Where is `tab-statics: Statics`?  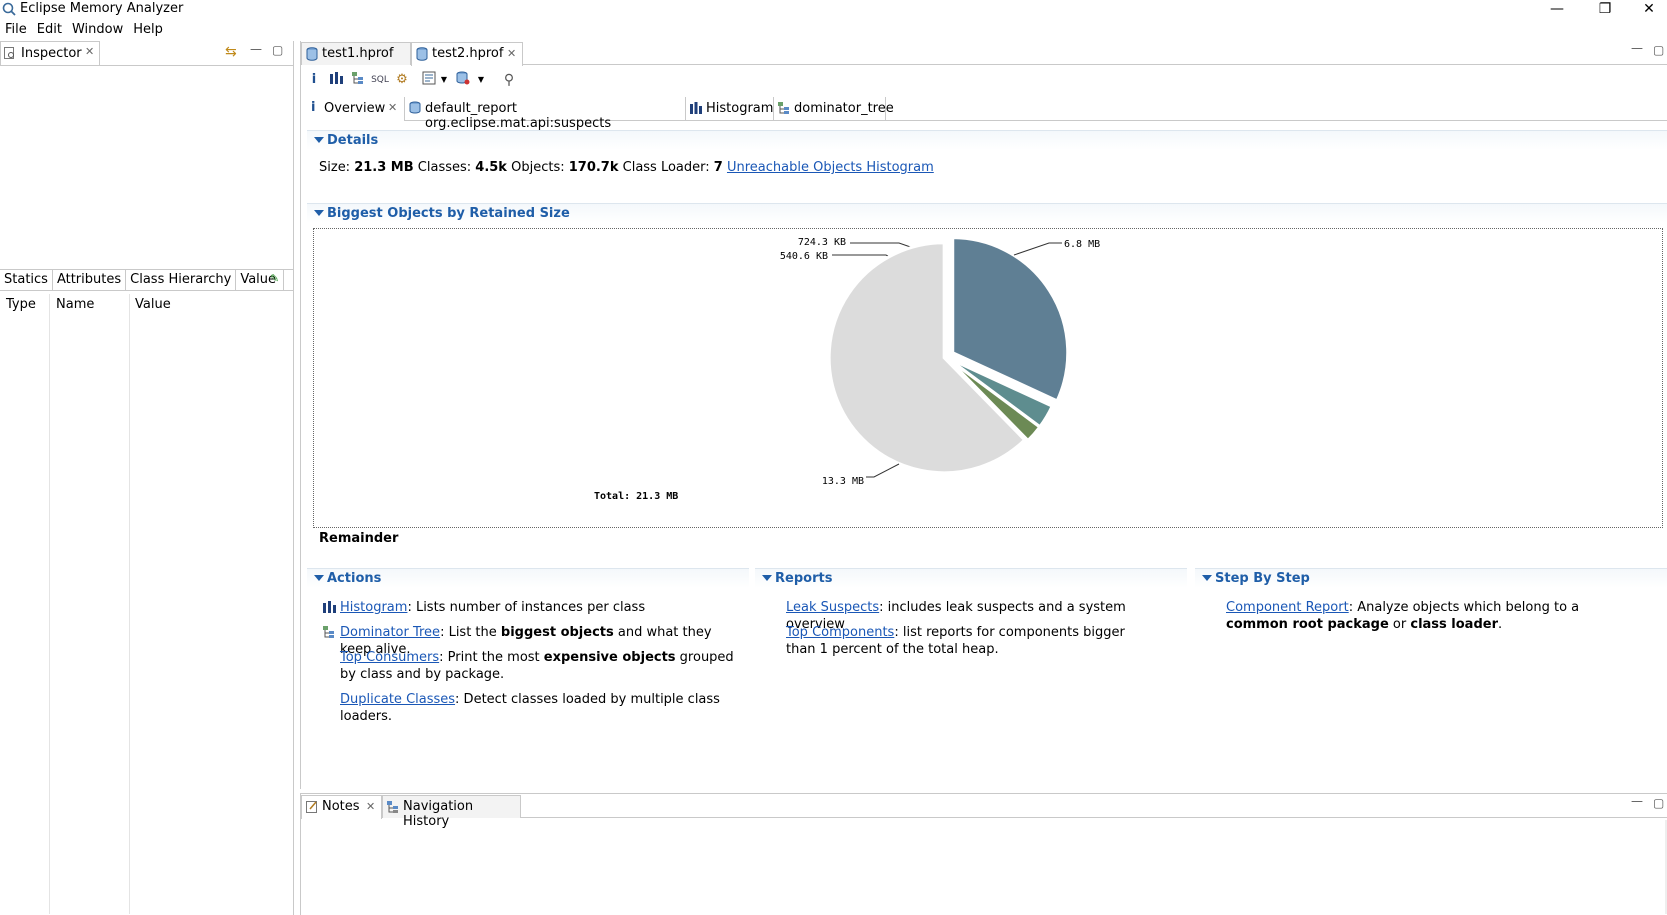 tab-statics: Statics is located at coordinates (26, 280).